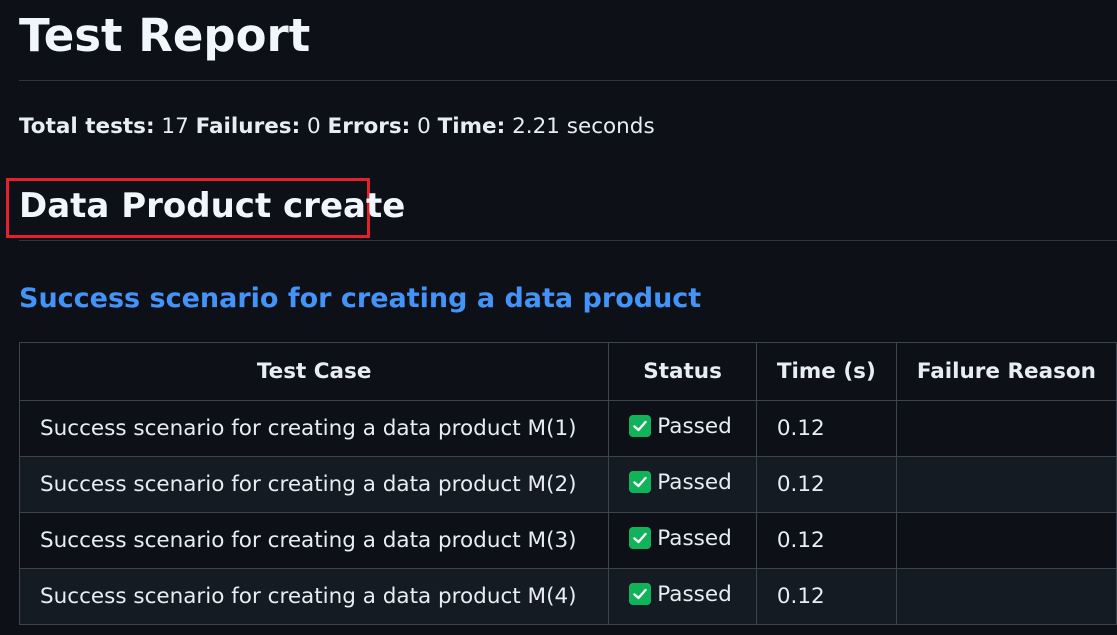 This screenshot has height=635, width=1117. I want to click on total-tests-label: Total tests:, so click(87, 126).